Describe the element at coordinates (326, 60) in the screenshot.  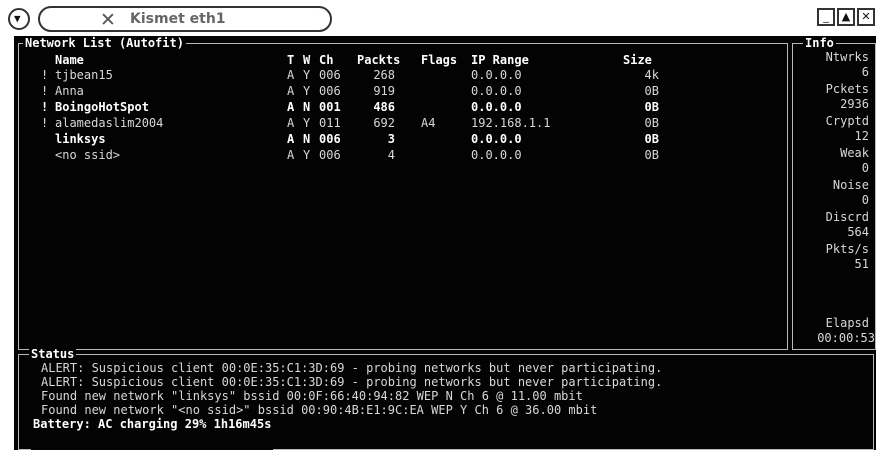
I see `col-ch: Ch` at that location.